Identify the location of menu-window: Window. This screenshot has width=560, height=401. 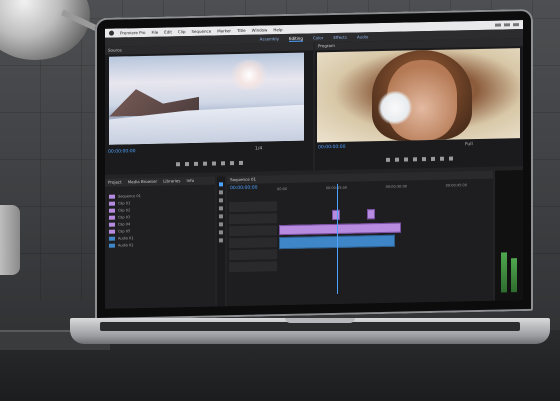
(260, 29).